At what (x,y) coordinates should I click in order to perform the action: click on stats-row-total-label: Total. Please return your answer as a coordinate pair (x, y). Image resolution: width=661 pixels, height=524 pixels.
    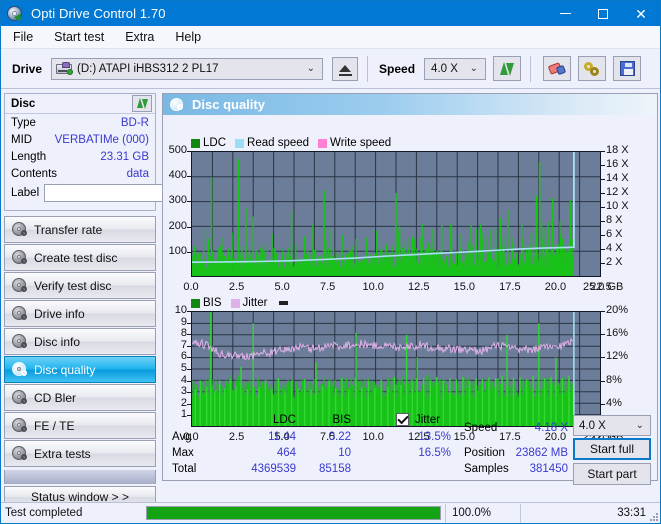
    Looking at the image, I should click on (184, 469).